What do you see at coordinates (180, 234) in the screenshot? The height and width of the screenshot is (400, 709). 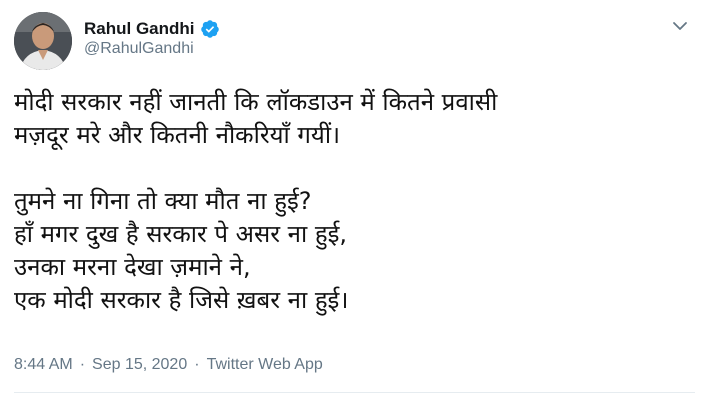 I see `tweet-line: हाँ मगर दुख है सरकार पे असर ना हुई,` at bounding box center [180, 234].